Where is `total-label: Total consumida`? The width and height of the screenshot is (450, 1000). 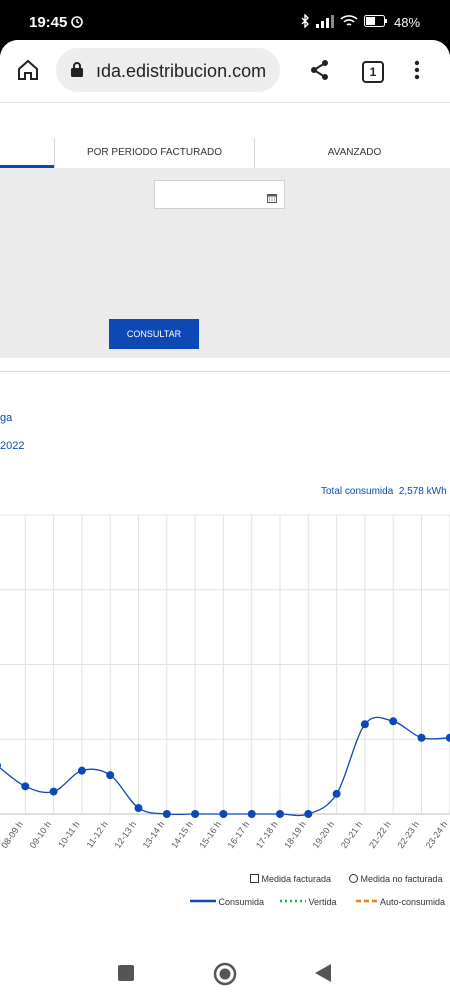
total-label: Total consumida is located at coordinates (357, 491).